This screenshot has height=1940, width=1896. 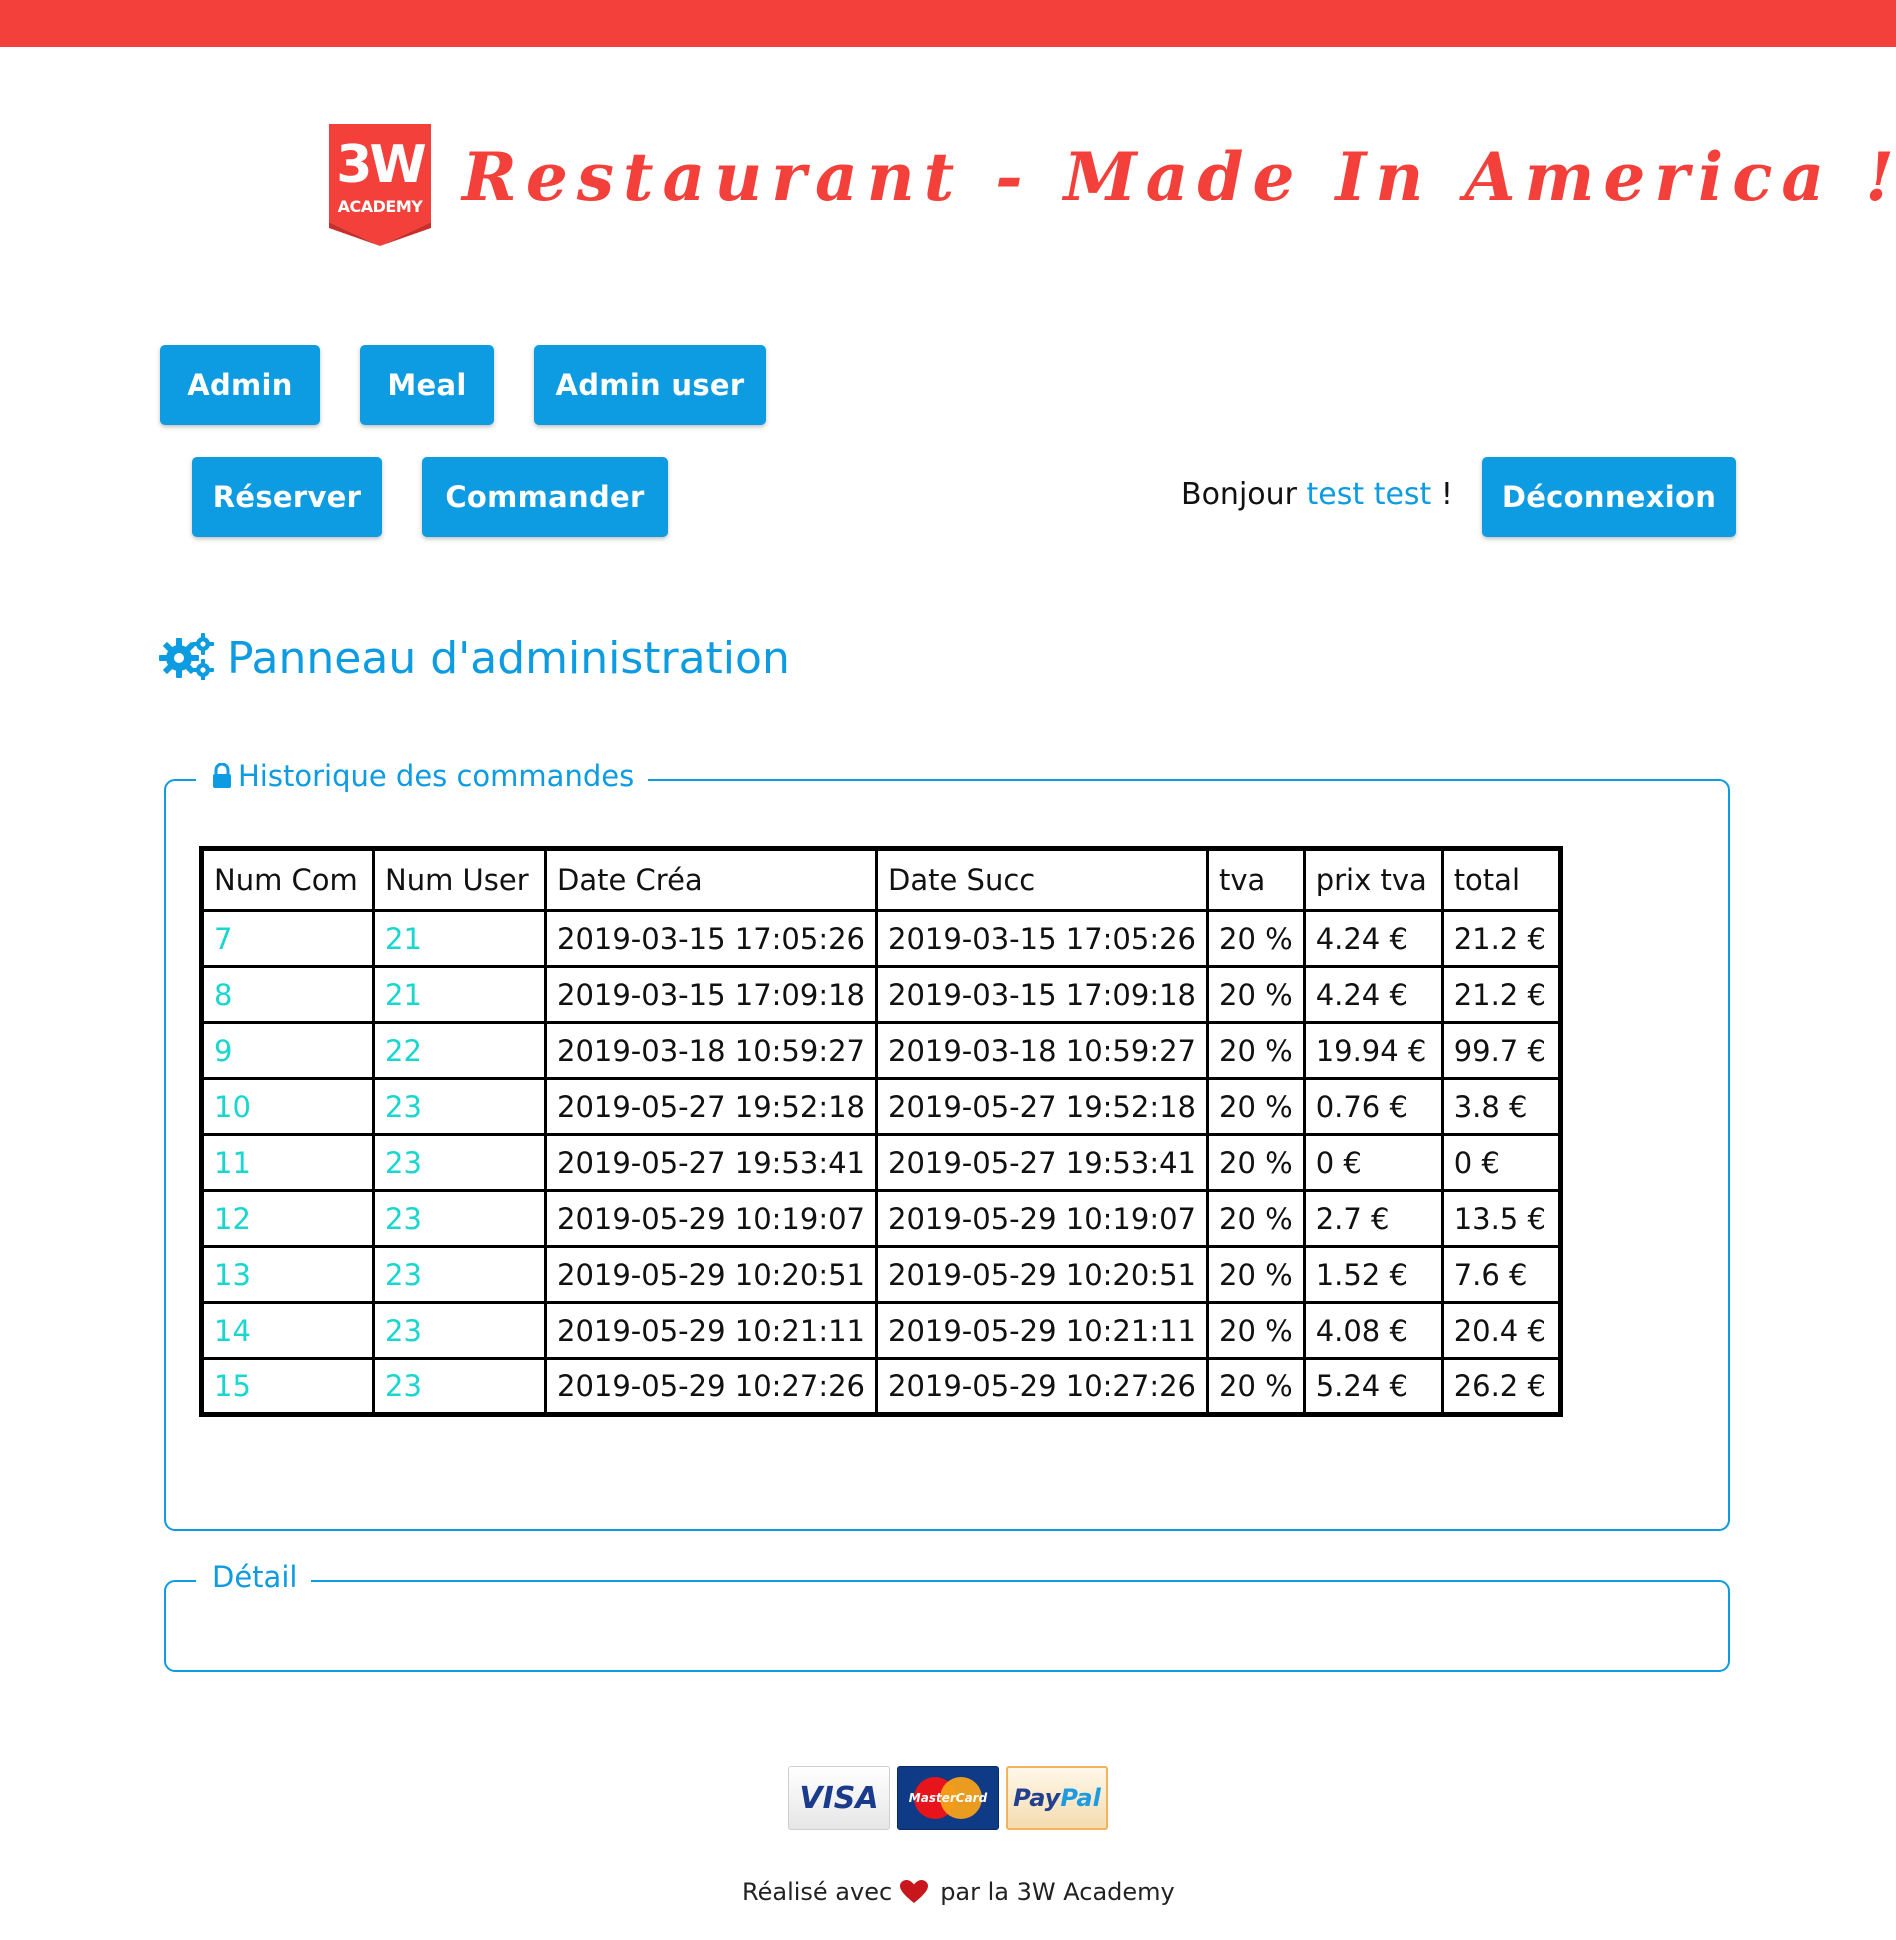 What do you see at coordinates (459, 879) in the screenshot?
I see `column-header: Num User` at bounding box center [459, 879].